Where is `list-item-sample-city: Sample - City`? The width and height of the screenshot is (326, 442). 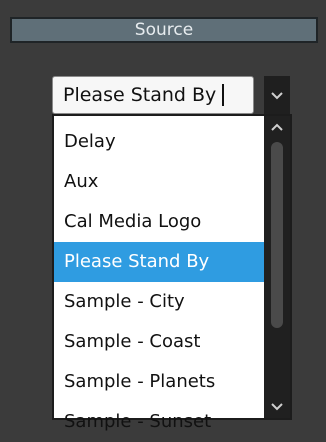 list-item-sample-city: Sample - City is located at coordinates (160, 302).